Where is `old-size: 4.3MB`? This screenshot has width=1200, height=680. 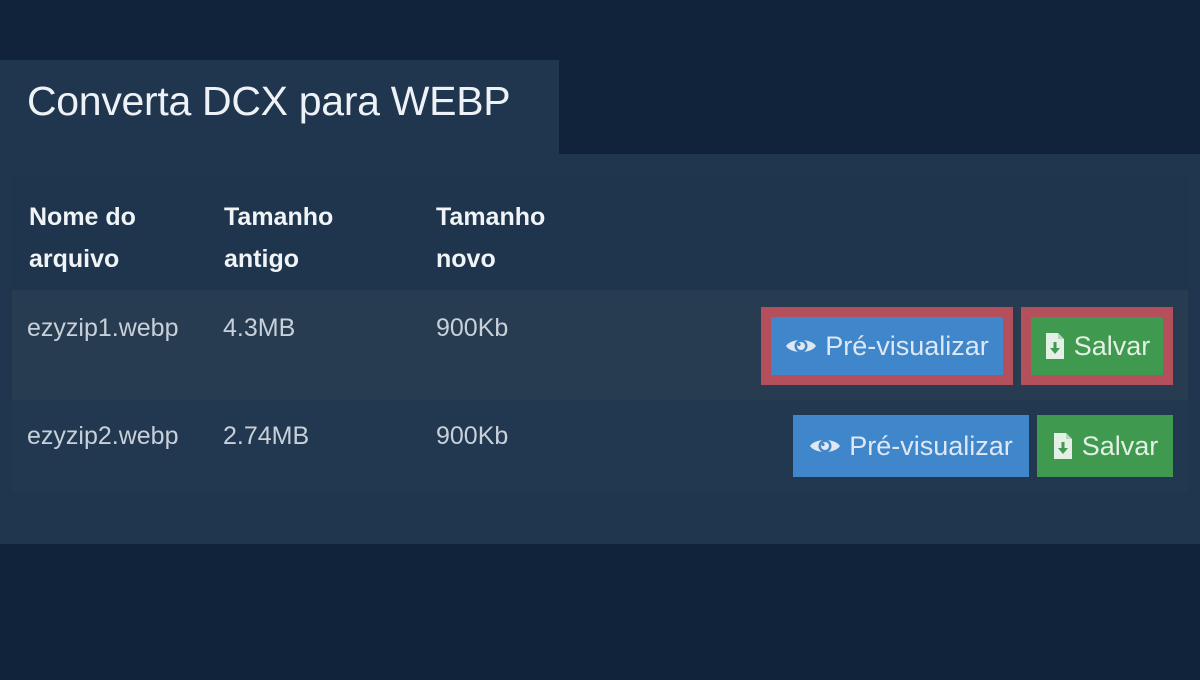 old-size: 4.3MB is located at coordinates (259, 328).